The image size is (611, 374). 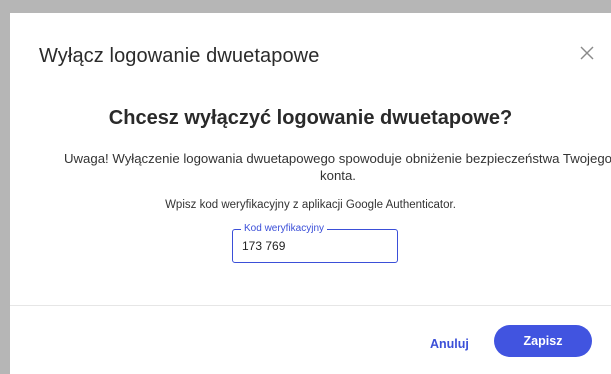 I want to click on verification-code-label: Kod weryfikacyjny, so click(x=284, y=229).